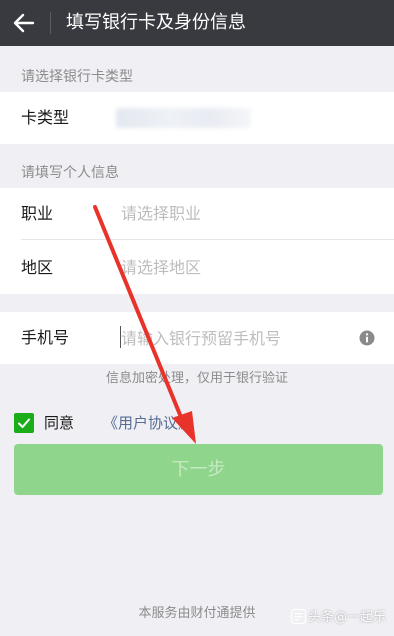 The width and height of the screenshot is (394, 636). I want to click on toutiao-logo-icon, so click(298, 616).